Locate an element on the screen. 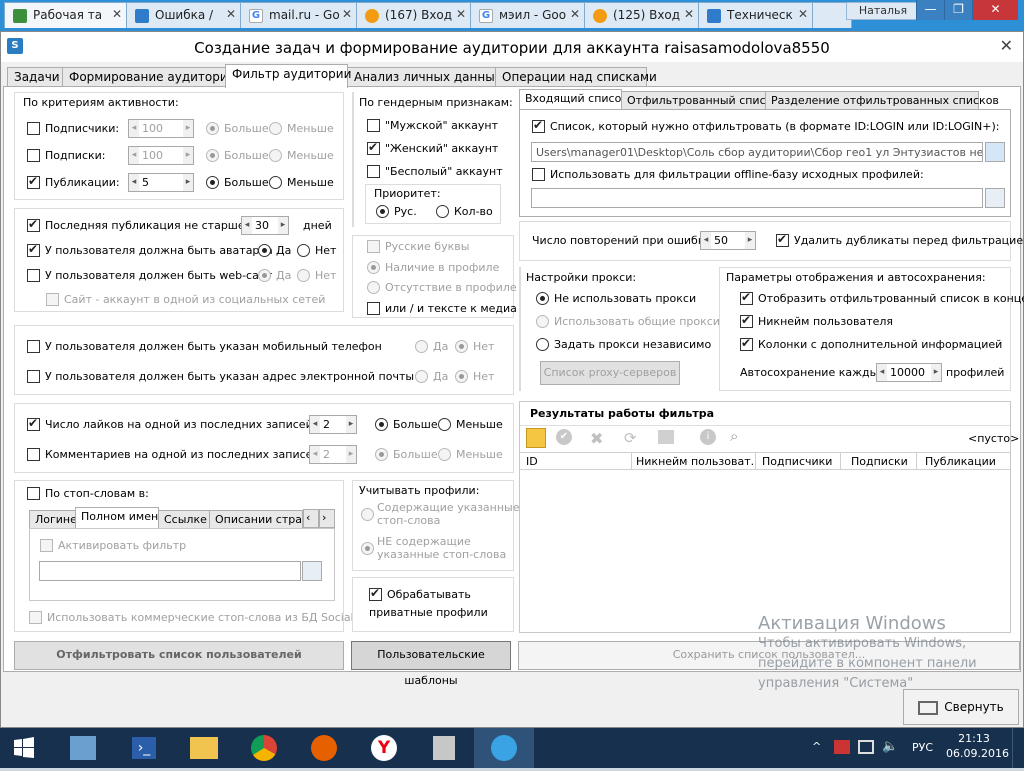  male-account-checkbox is located at coordinates (373, 125).